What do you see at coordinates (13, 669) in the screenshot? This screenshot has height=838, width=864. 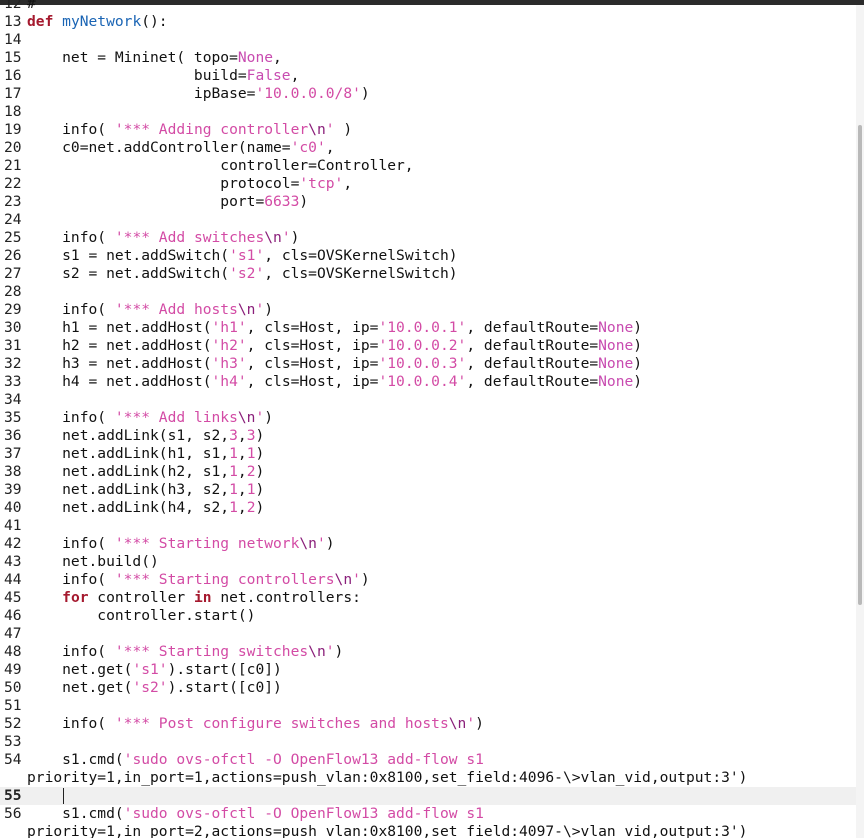 I see `line-number: 49` at bounding box center [13, 669].